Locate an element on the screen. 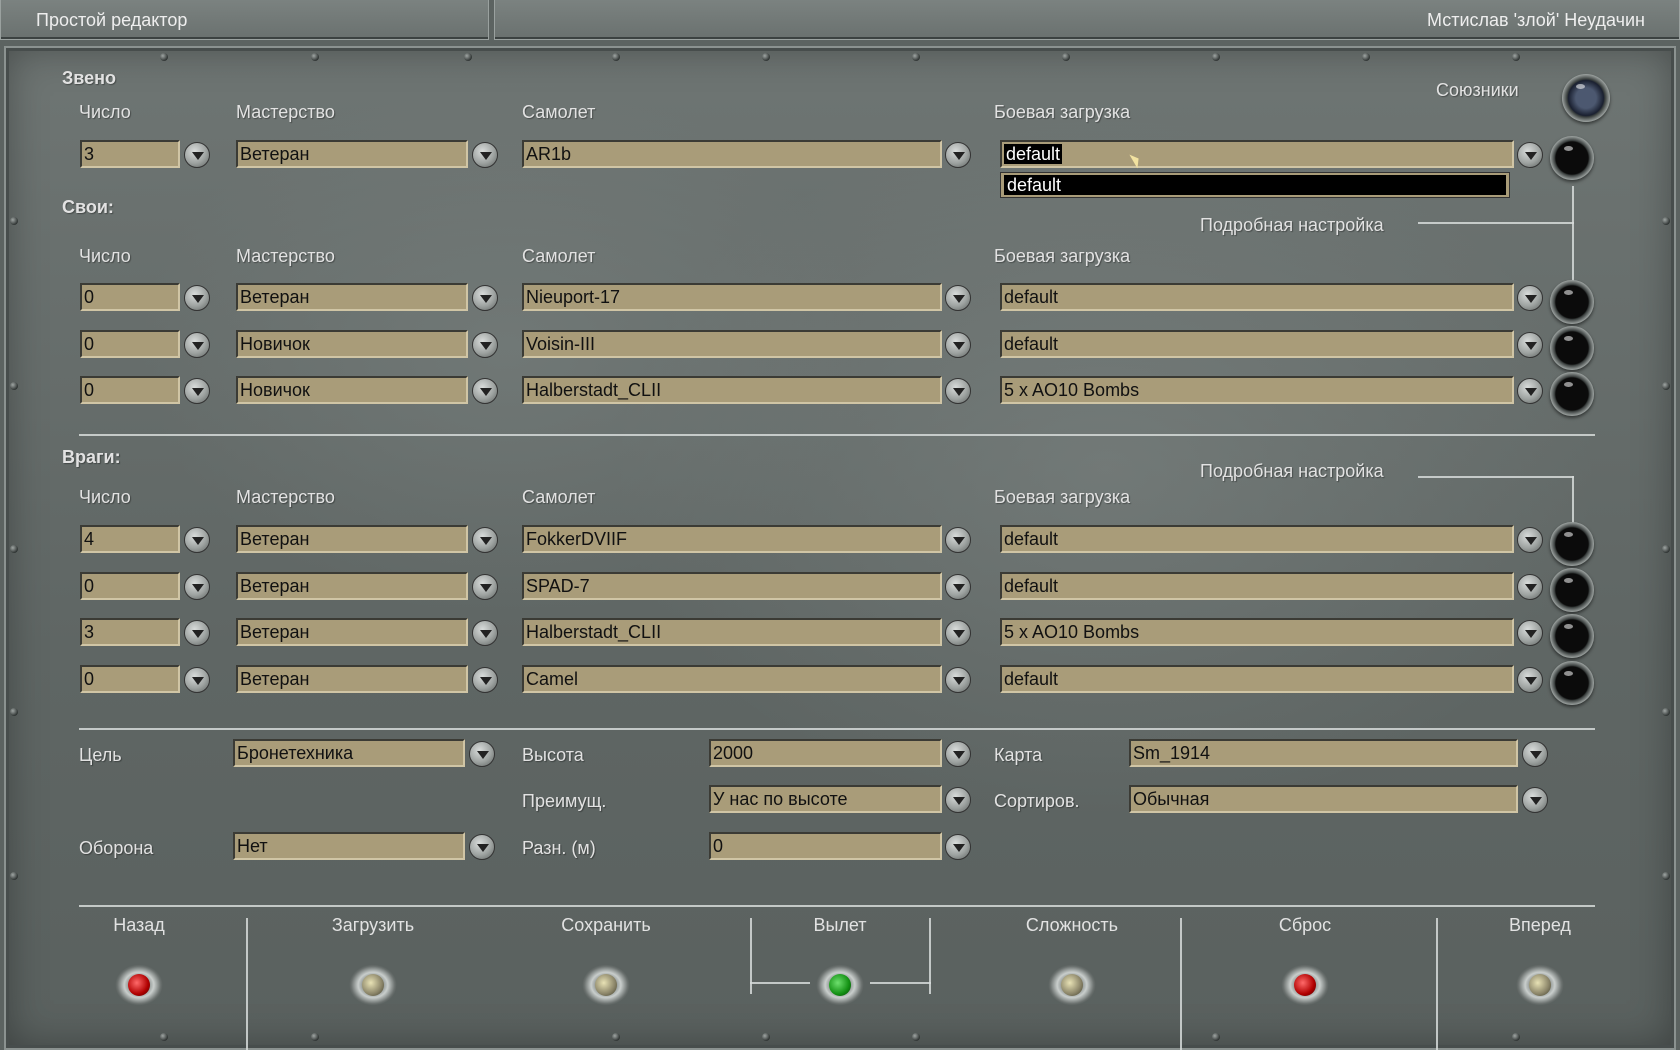 This screenshot has height=1050, width=1680. forward-button is located at coordinates (1540, 985).